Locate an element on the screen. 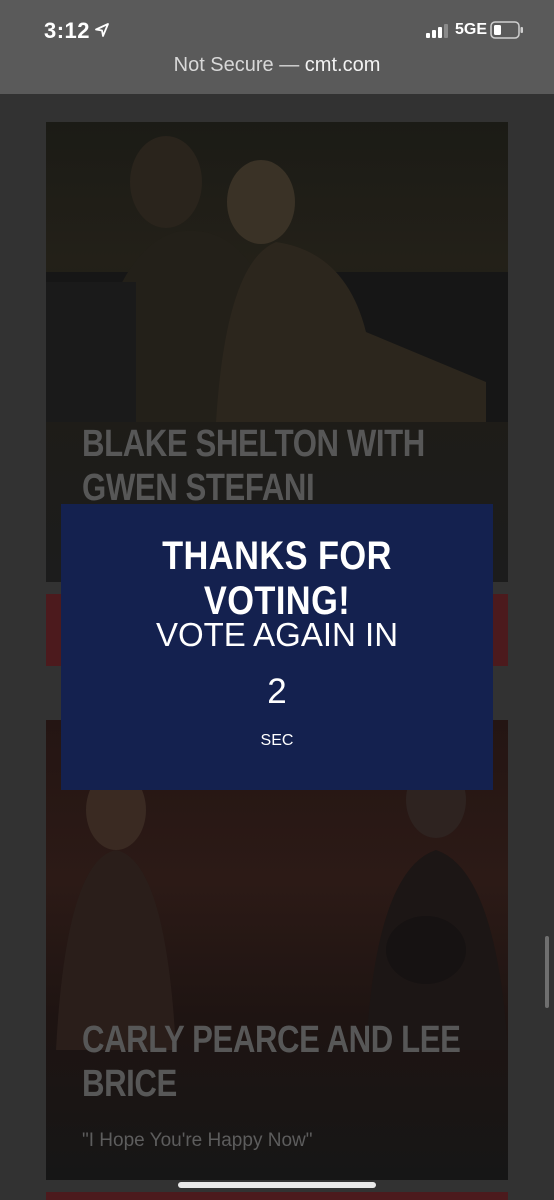 This screenshot has width=554, height=1200. home-indicator is located at coordinates (277, 1185).